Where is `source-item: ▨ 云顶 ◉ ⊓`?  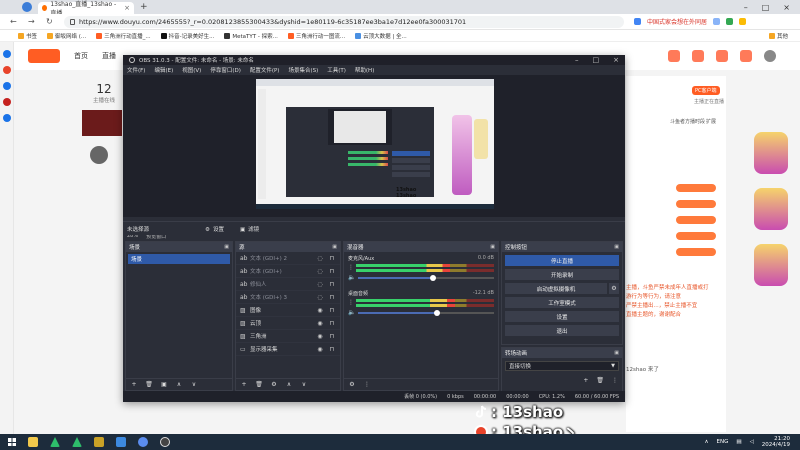
source-item: ▨ 云顶 ◉ ⊓ is located at coordinates (288, 323).